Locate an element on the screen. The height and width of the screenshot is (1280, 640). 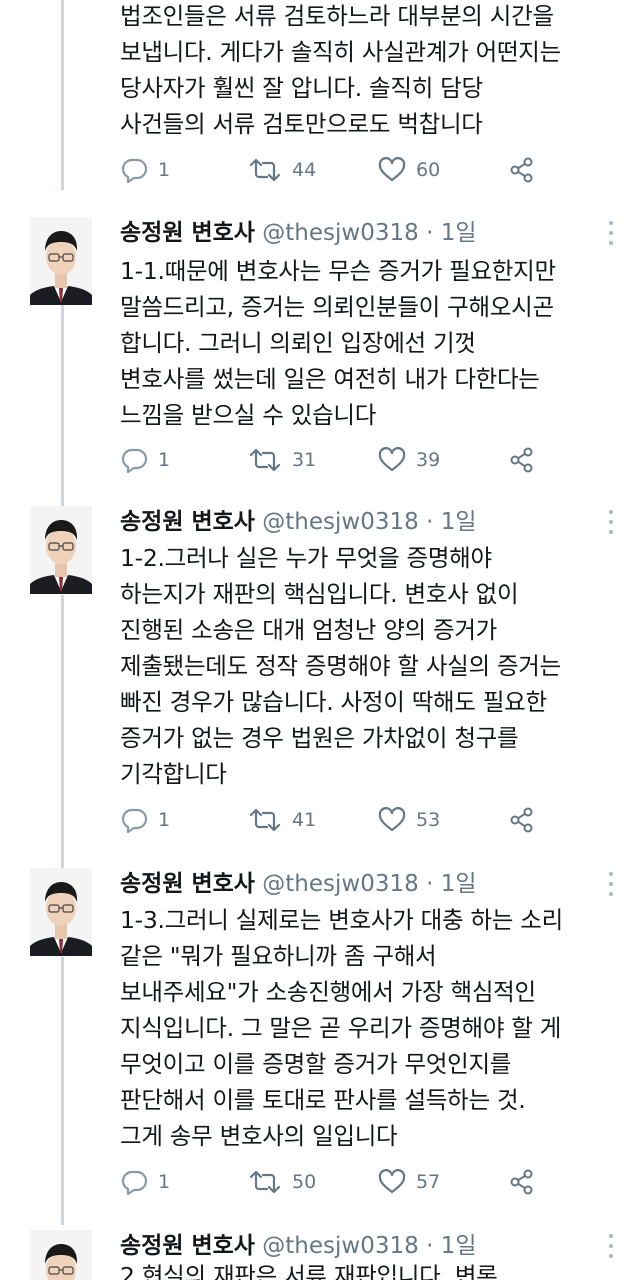
tweet-text-line: 말씀드리고, 증거는 의뢰인분들이 구해오시곤 is located at coordinates (337, 307).